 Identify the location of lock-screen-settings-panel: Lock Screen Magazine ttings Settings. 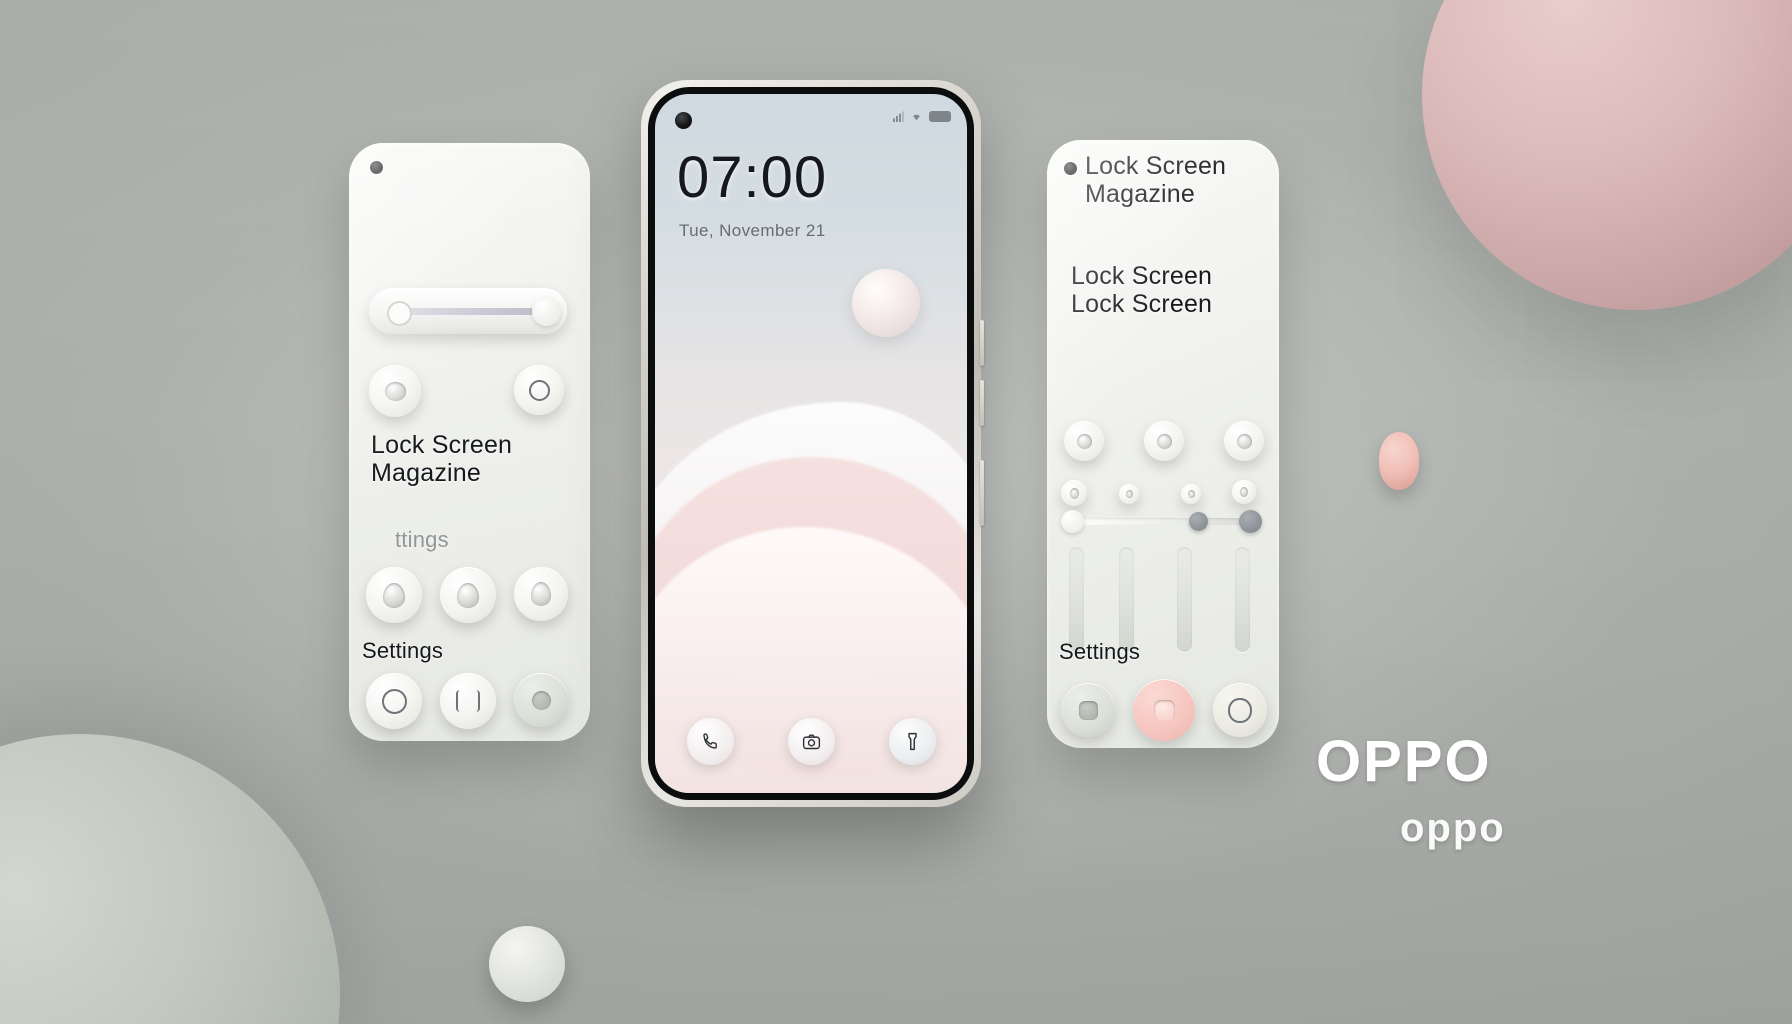
(469, 442).